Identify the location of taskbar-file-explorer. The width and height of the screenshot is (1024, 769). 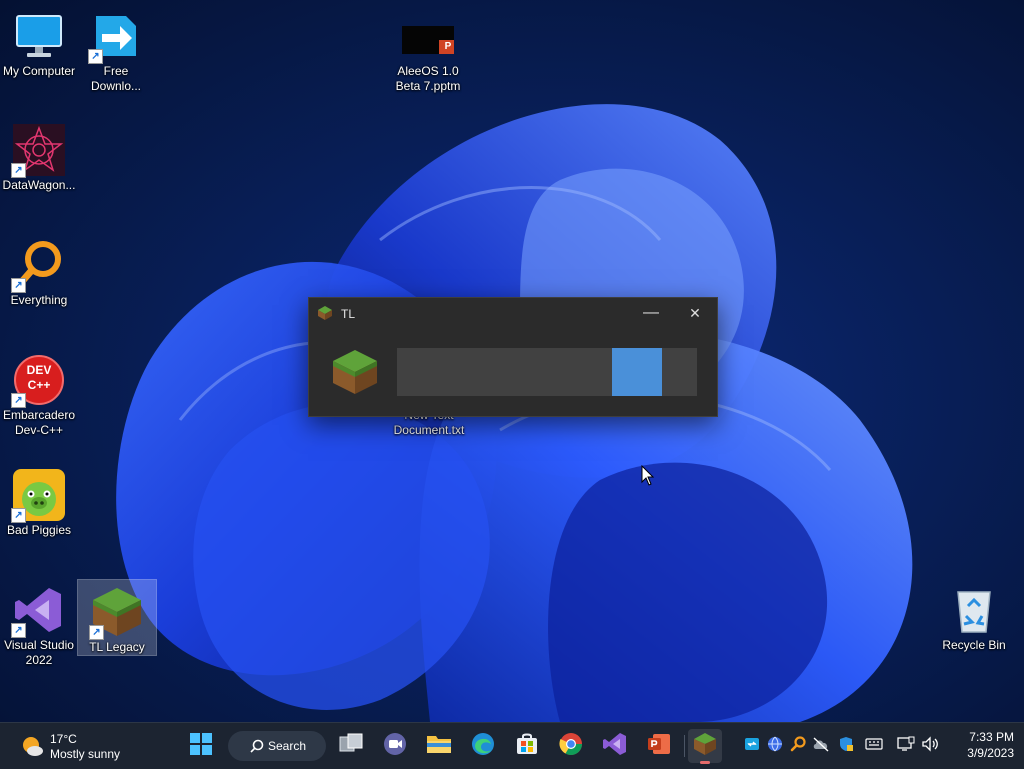
(439, 746).